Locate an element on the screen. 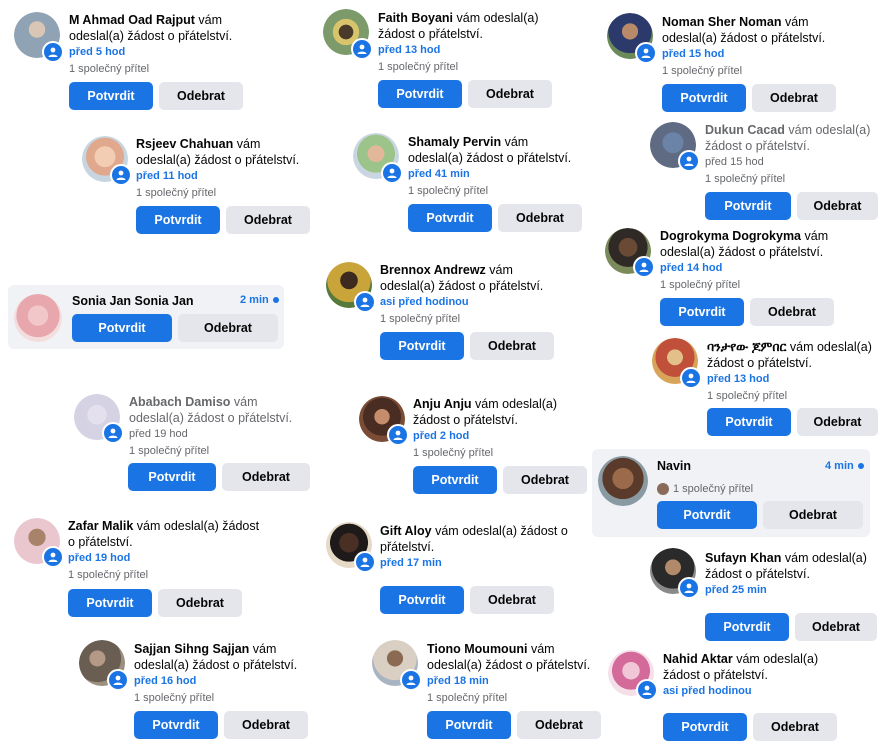  sender-name: Brennox Andrewz is located at coordinates (433, 270).